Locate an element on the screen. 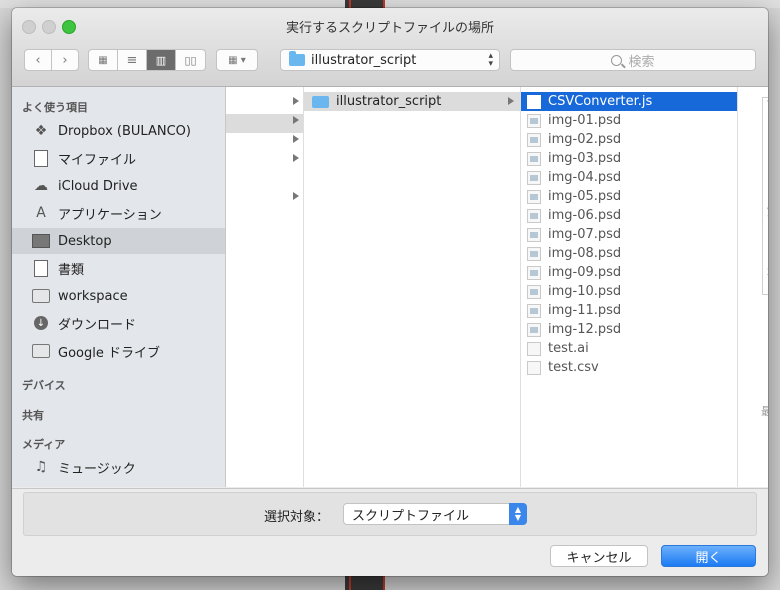  path-popup: illustrator_script ▴ ▾ is located at coordinates (390, 60).